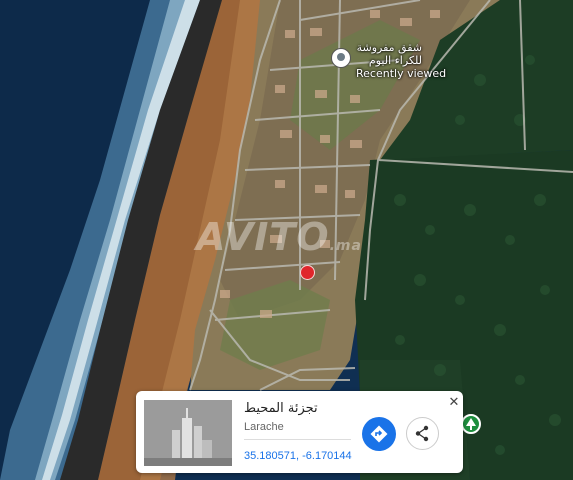  I want to click on red-location-marker-icon, so click(307, 272).